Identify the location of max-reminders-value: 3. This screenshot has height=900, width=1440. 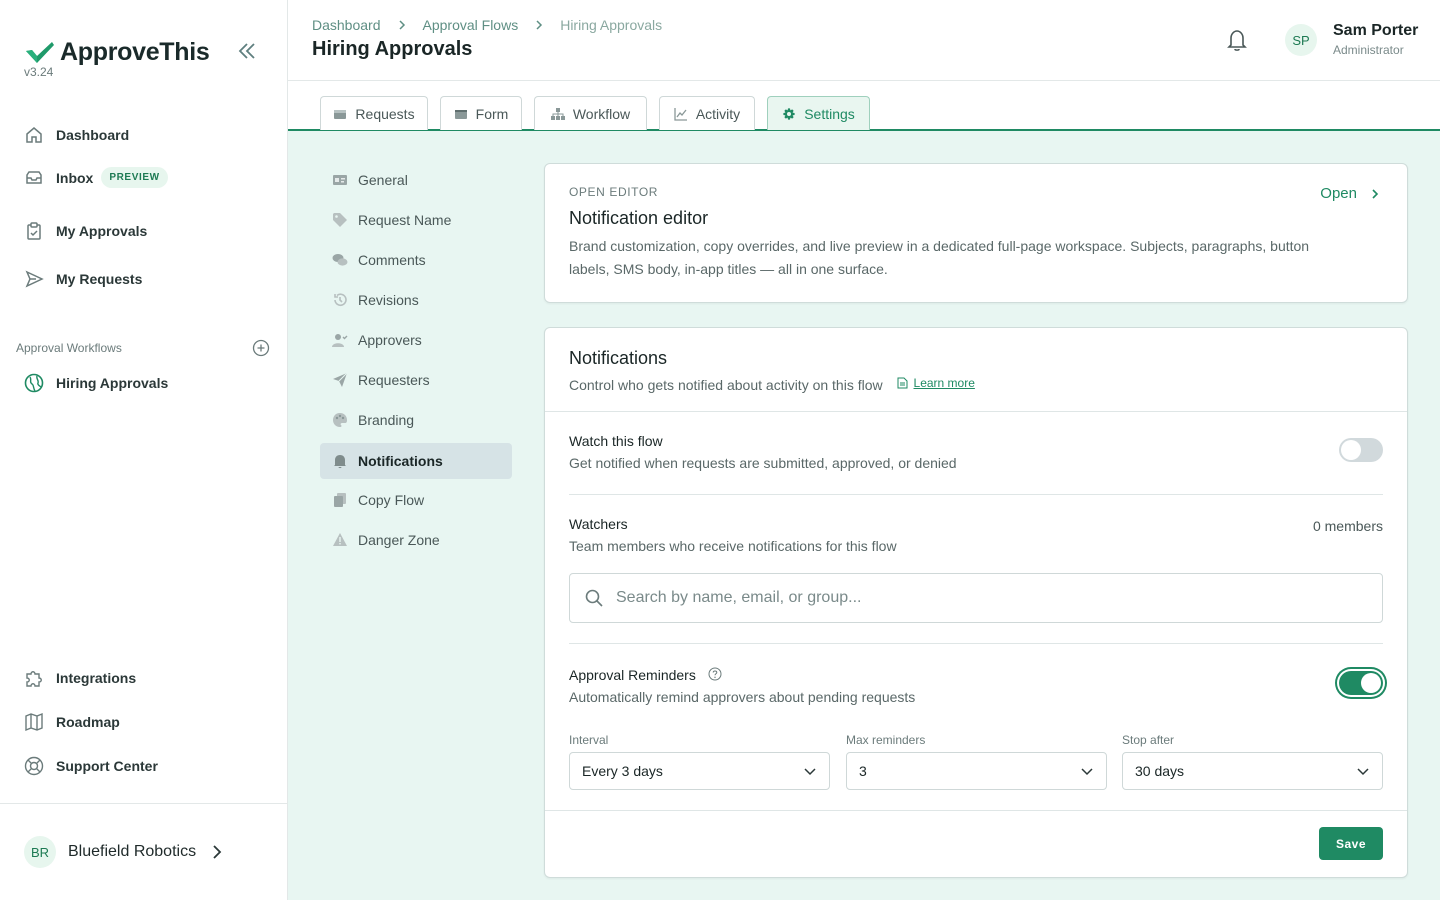
(863, 771).